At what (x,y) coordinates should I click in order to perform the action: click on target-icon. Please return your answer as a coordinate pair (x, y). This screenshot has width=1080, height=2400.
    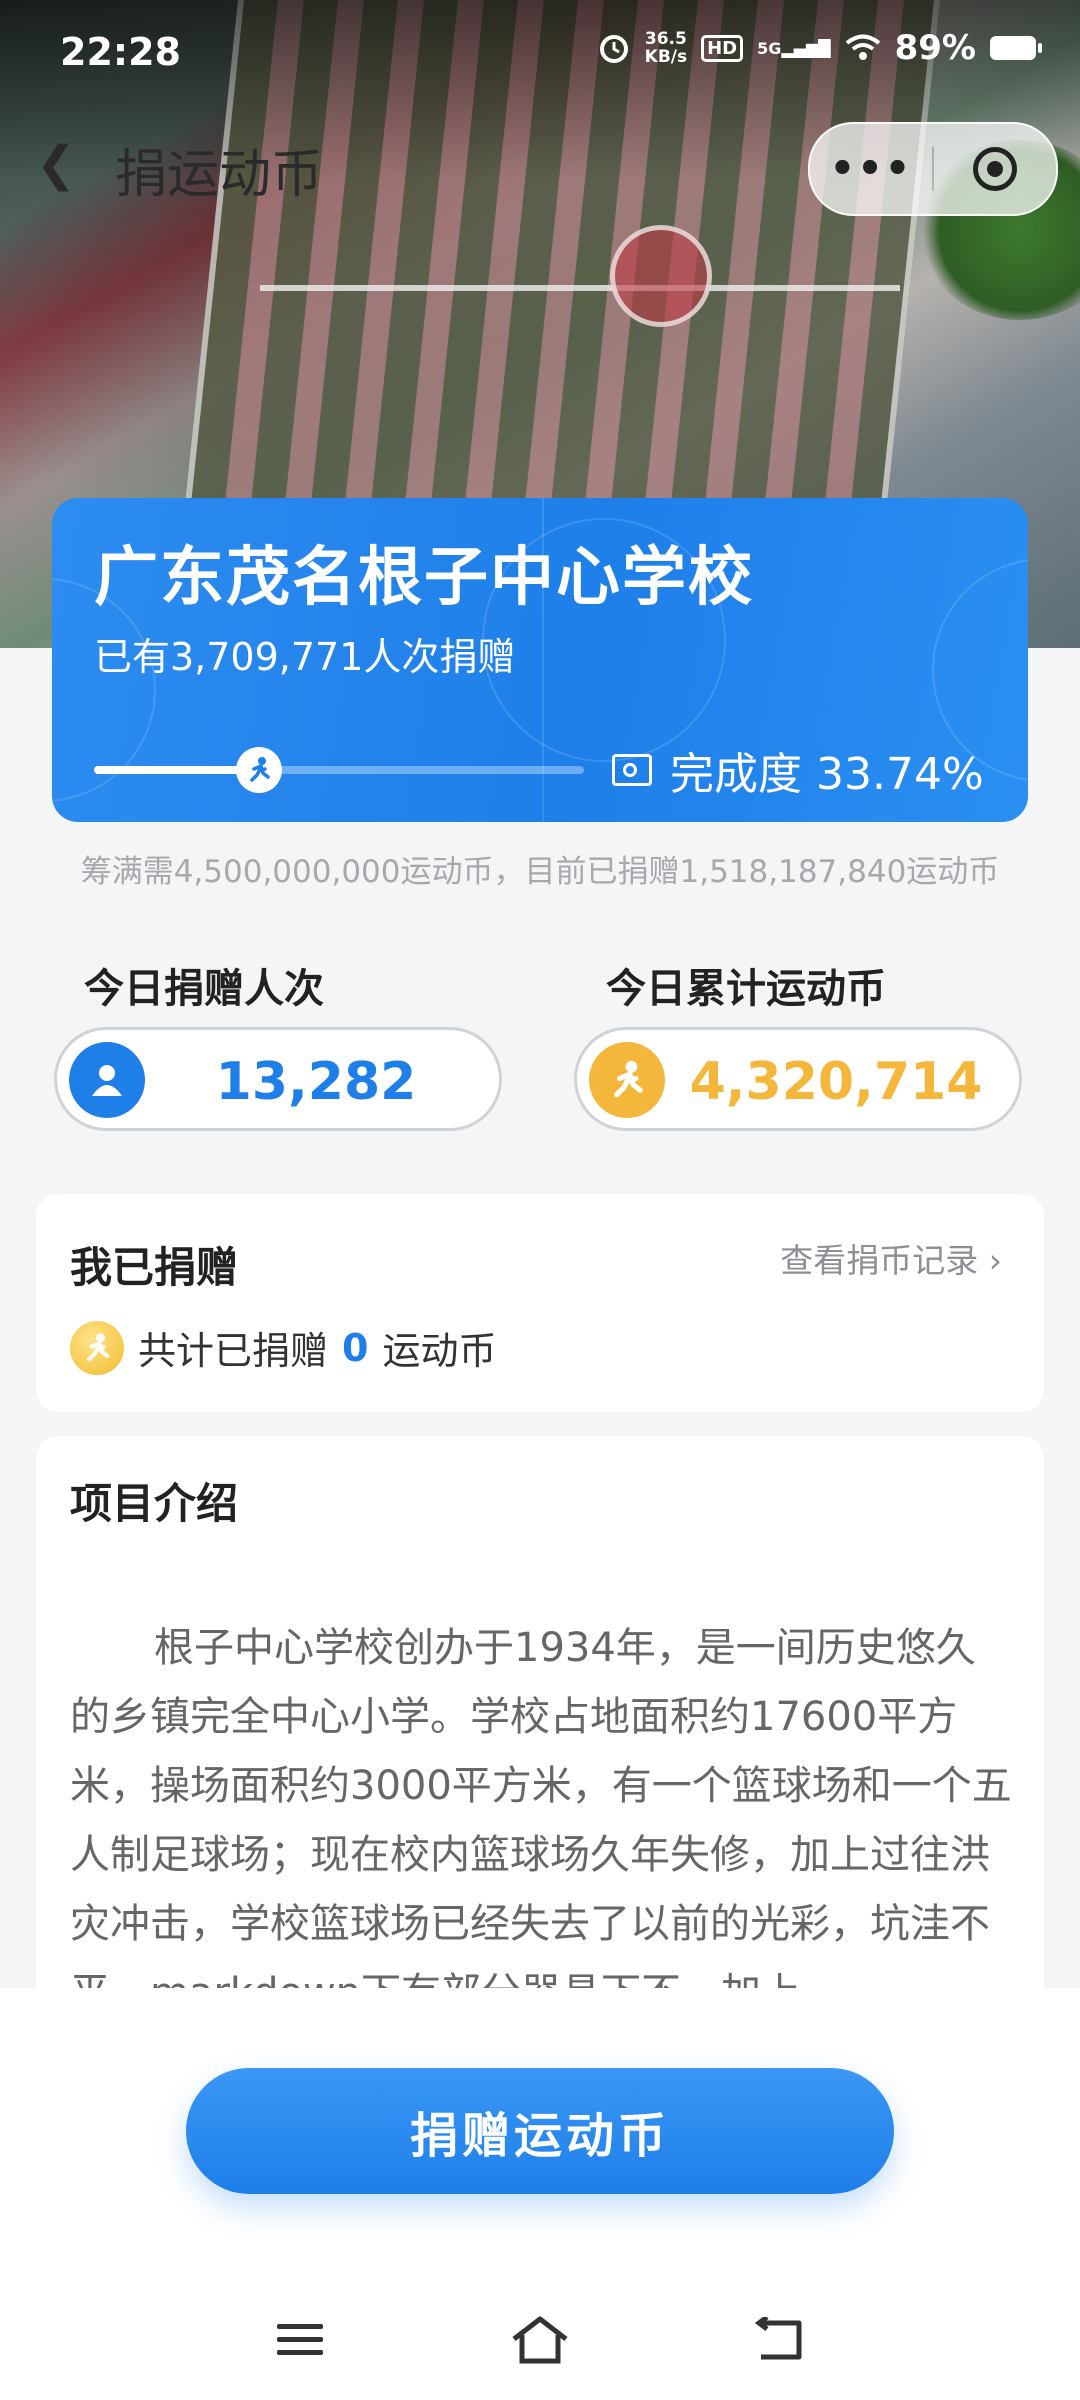
    Looking at the image, I should click on (995, 169).